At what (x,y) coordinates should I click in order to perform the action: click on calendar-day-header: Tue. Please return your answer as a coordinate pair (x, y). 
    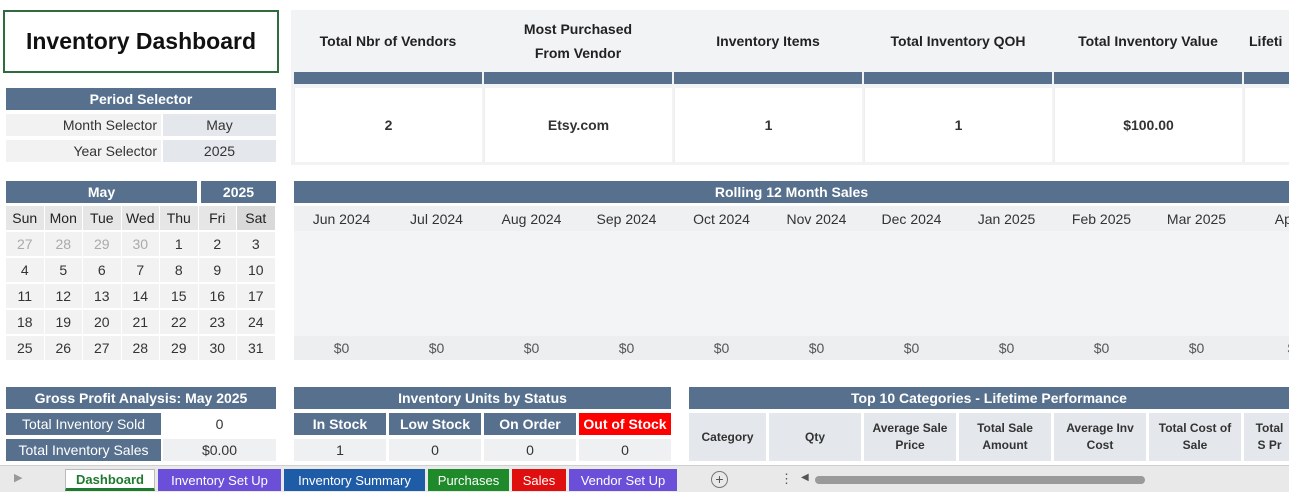
    Looking at the image, I should click on (102, 218).